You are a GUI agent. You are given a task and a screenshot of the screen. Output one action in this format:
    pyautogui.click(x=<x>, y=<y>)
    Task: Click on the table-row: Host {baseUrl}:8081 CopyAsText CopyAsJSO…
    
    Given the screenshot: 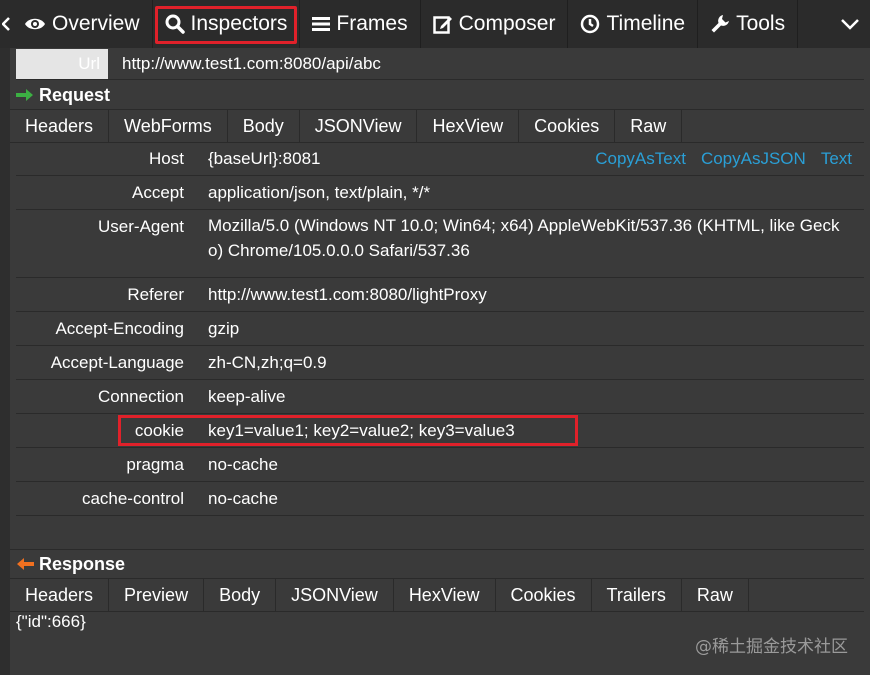 What is the action you would take?
    pyautogui.click(x=440, y=159)
    